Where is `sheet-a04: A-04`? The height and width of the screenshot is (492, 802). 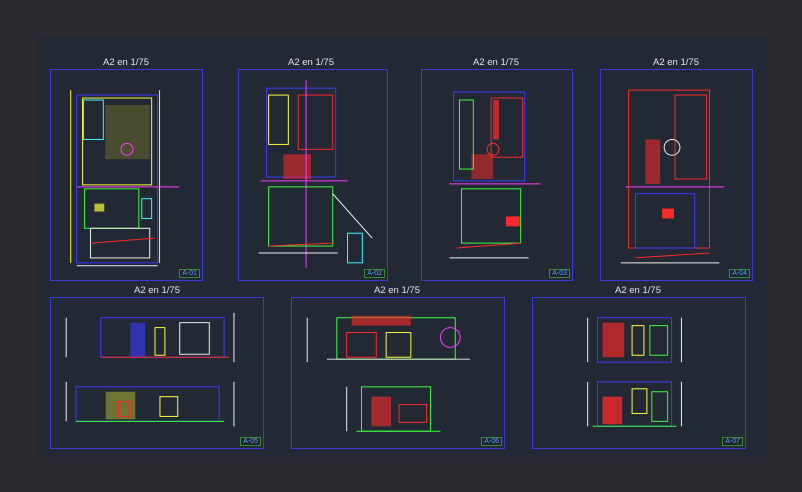
sheet-a04: A-04 is located at coordinates (676, 175).